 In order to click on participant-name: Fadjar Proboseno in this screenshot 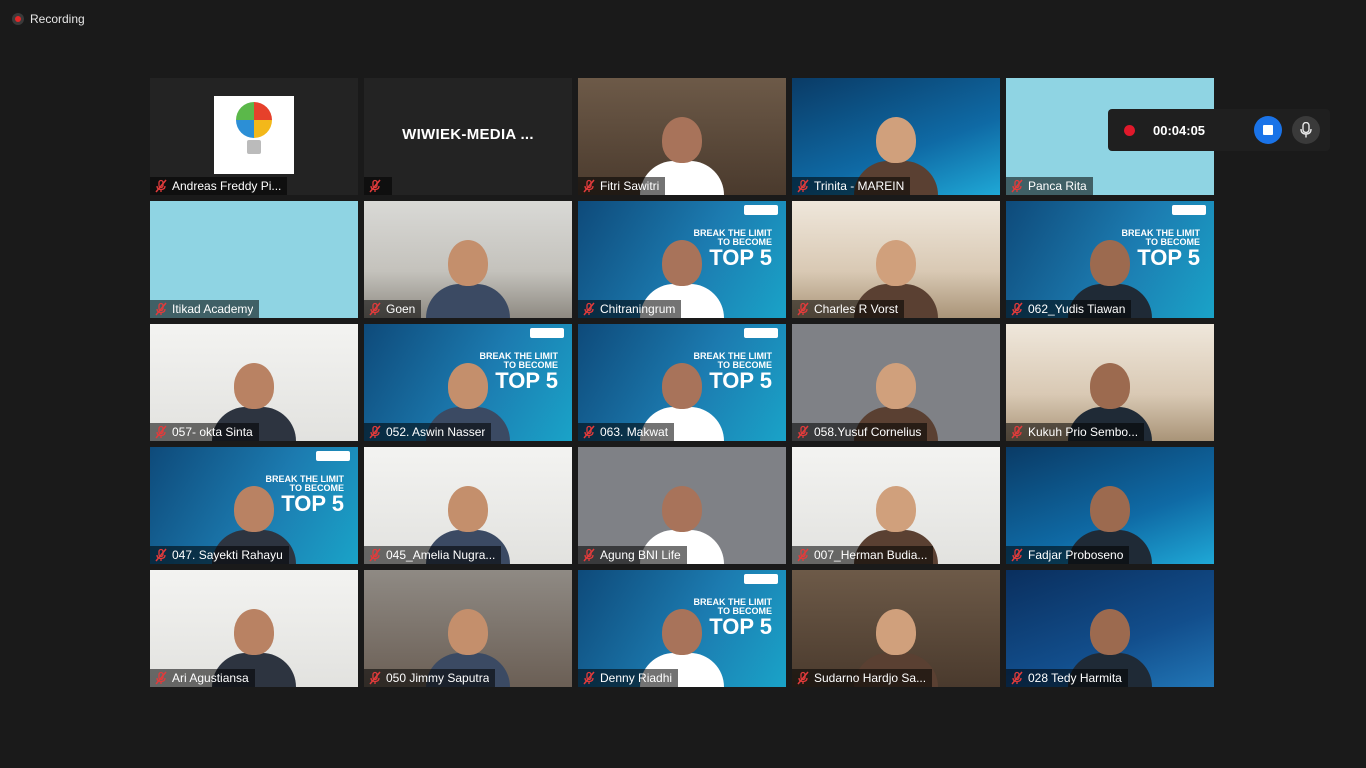, I will do `click(1076, 555)`.